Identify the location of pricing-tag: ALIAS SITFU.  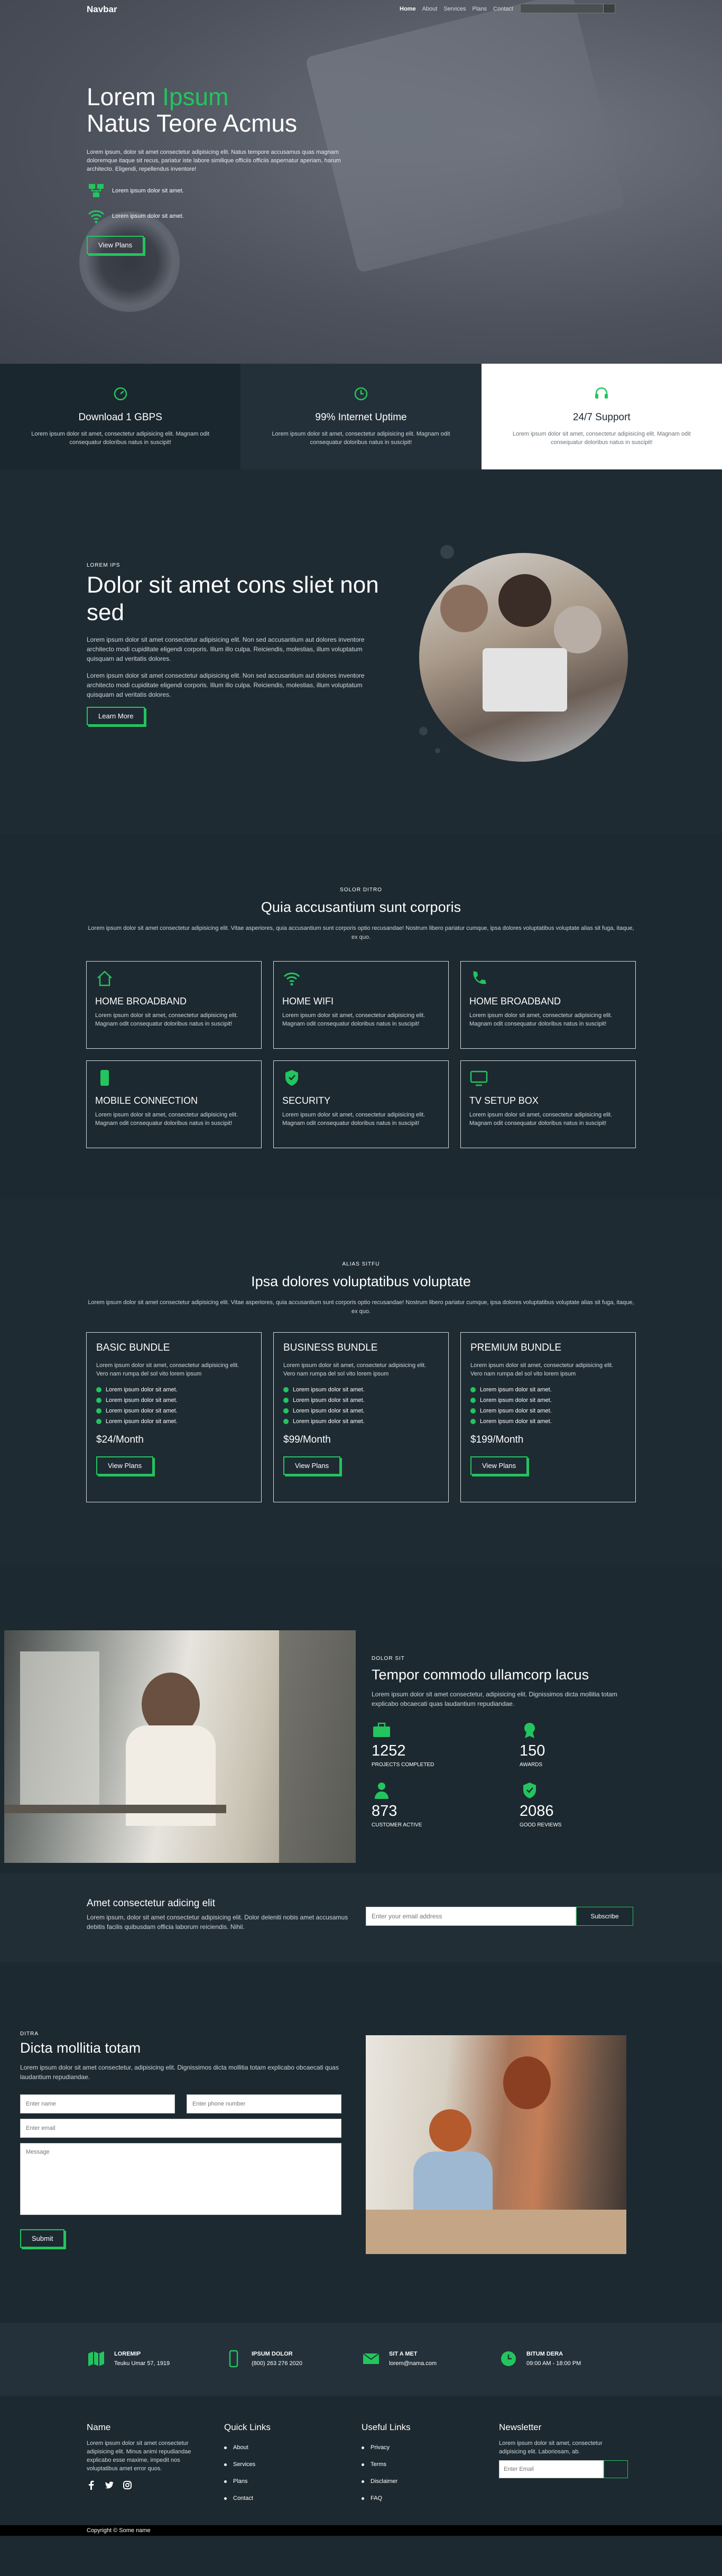
(361, 1264).